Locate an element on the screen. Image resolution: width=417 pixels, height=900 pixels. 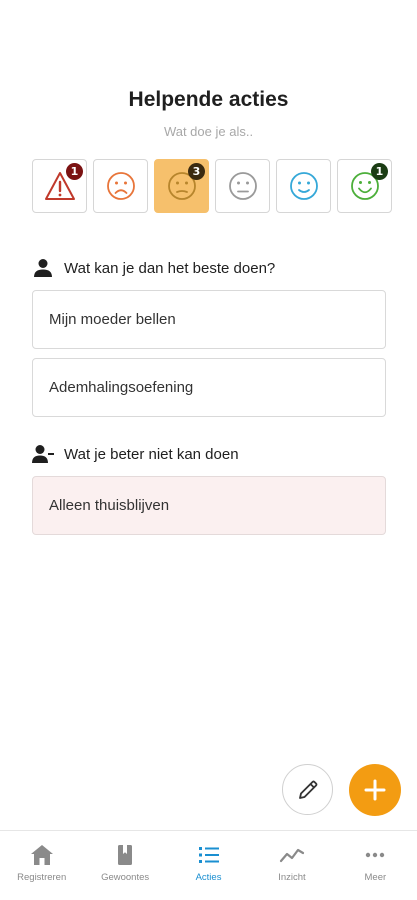
list-icon is located at coordinates (208, 855).